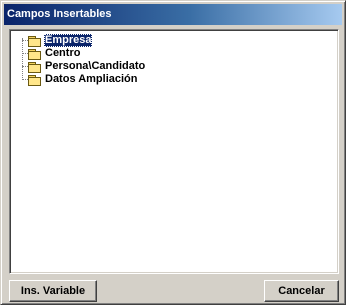 The height and width of the screenshot is (305, 346). I want to click on ins-variable-button: Ins. Variable, so click(53, 291).